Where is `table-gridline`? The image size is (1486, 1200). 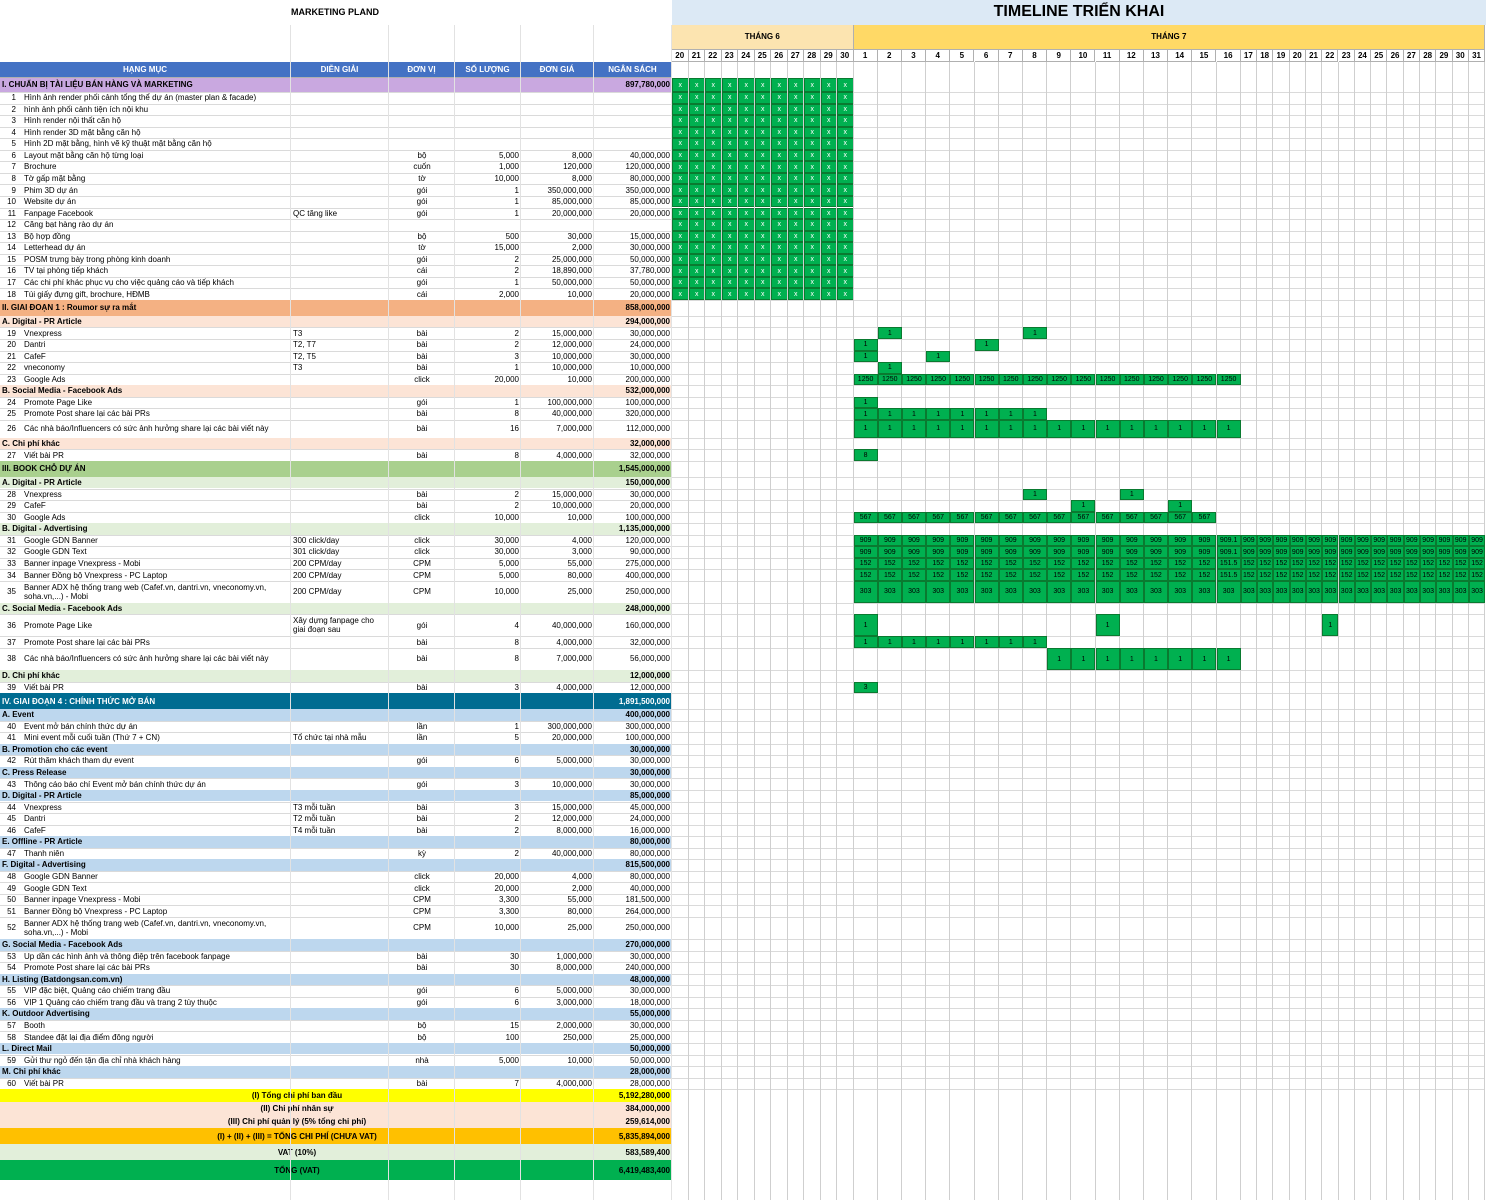
table-gridline is located at coordinates (593, 612).